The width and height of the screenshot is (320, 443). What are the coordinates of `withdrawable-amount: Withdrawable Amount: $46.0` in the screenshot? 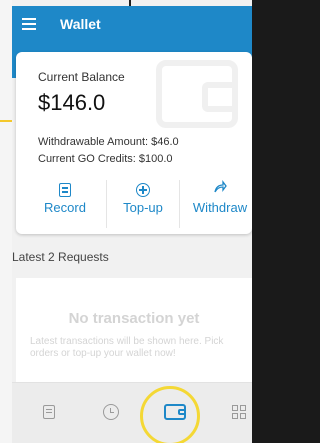 It's located at (108, 142).